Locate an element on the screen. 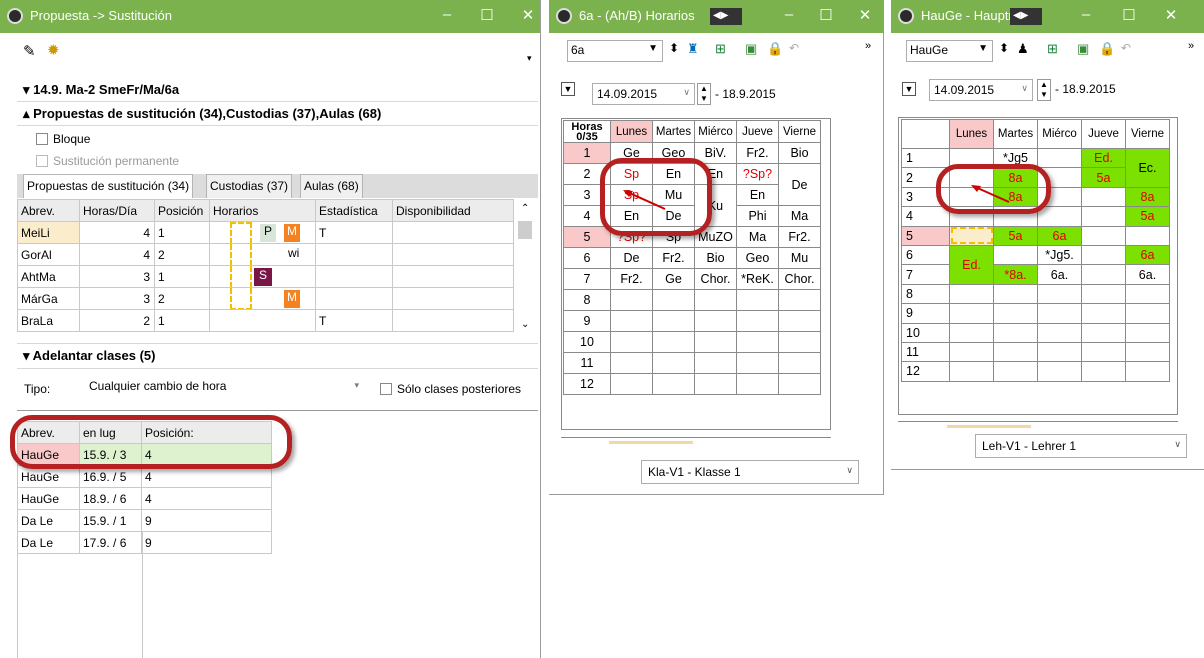 The height and width of the screenshot is (658, 1204). scrollbar: ⌃ ⌄ is located at coordinates (526, 269).